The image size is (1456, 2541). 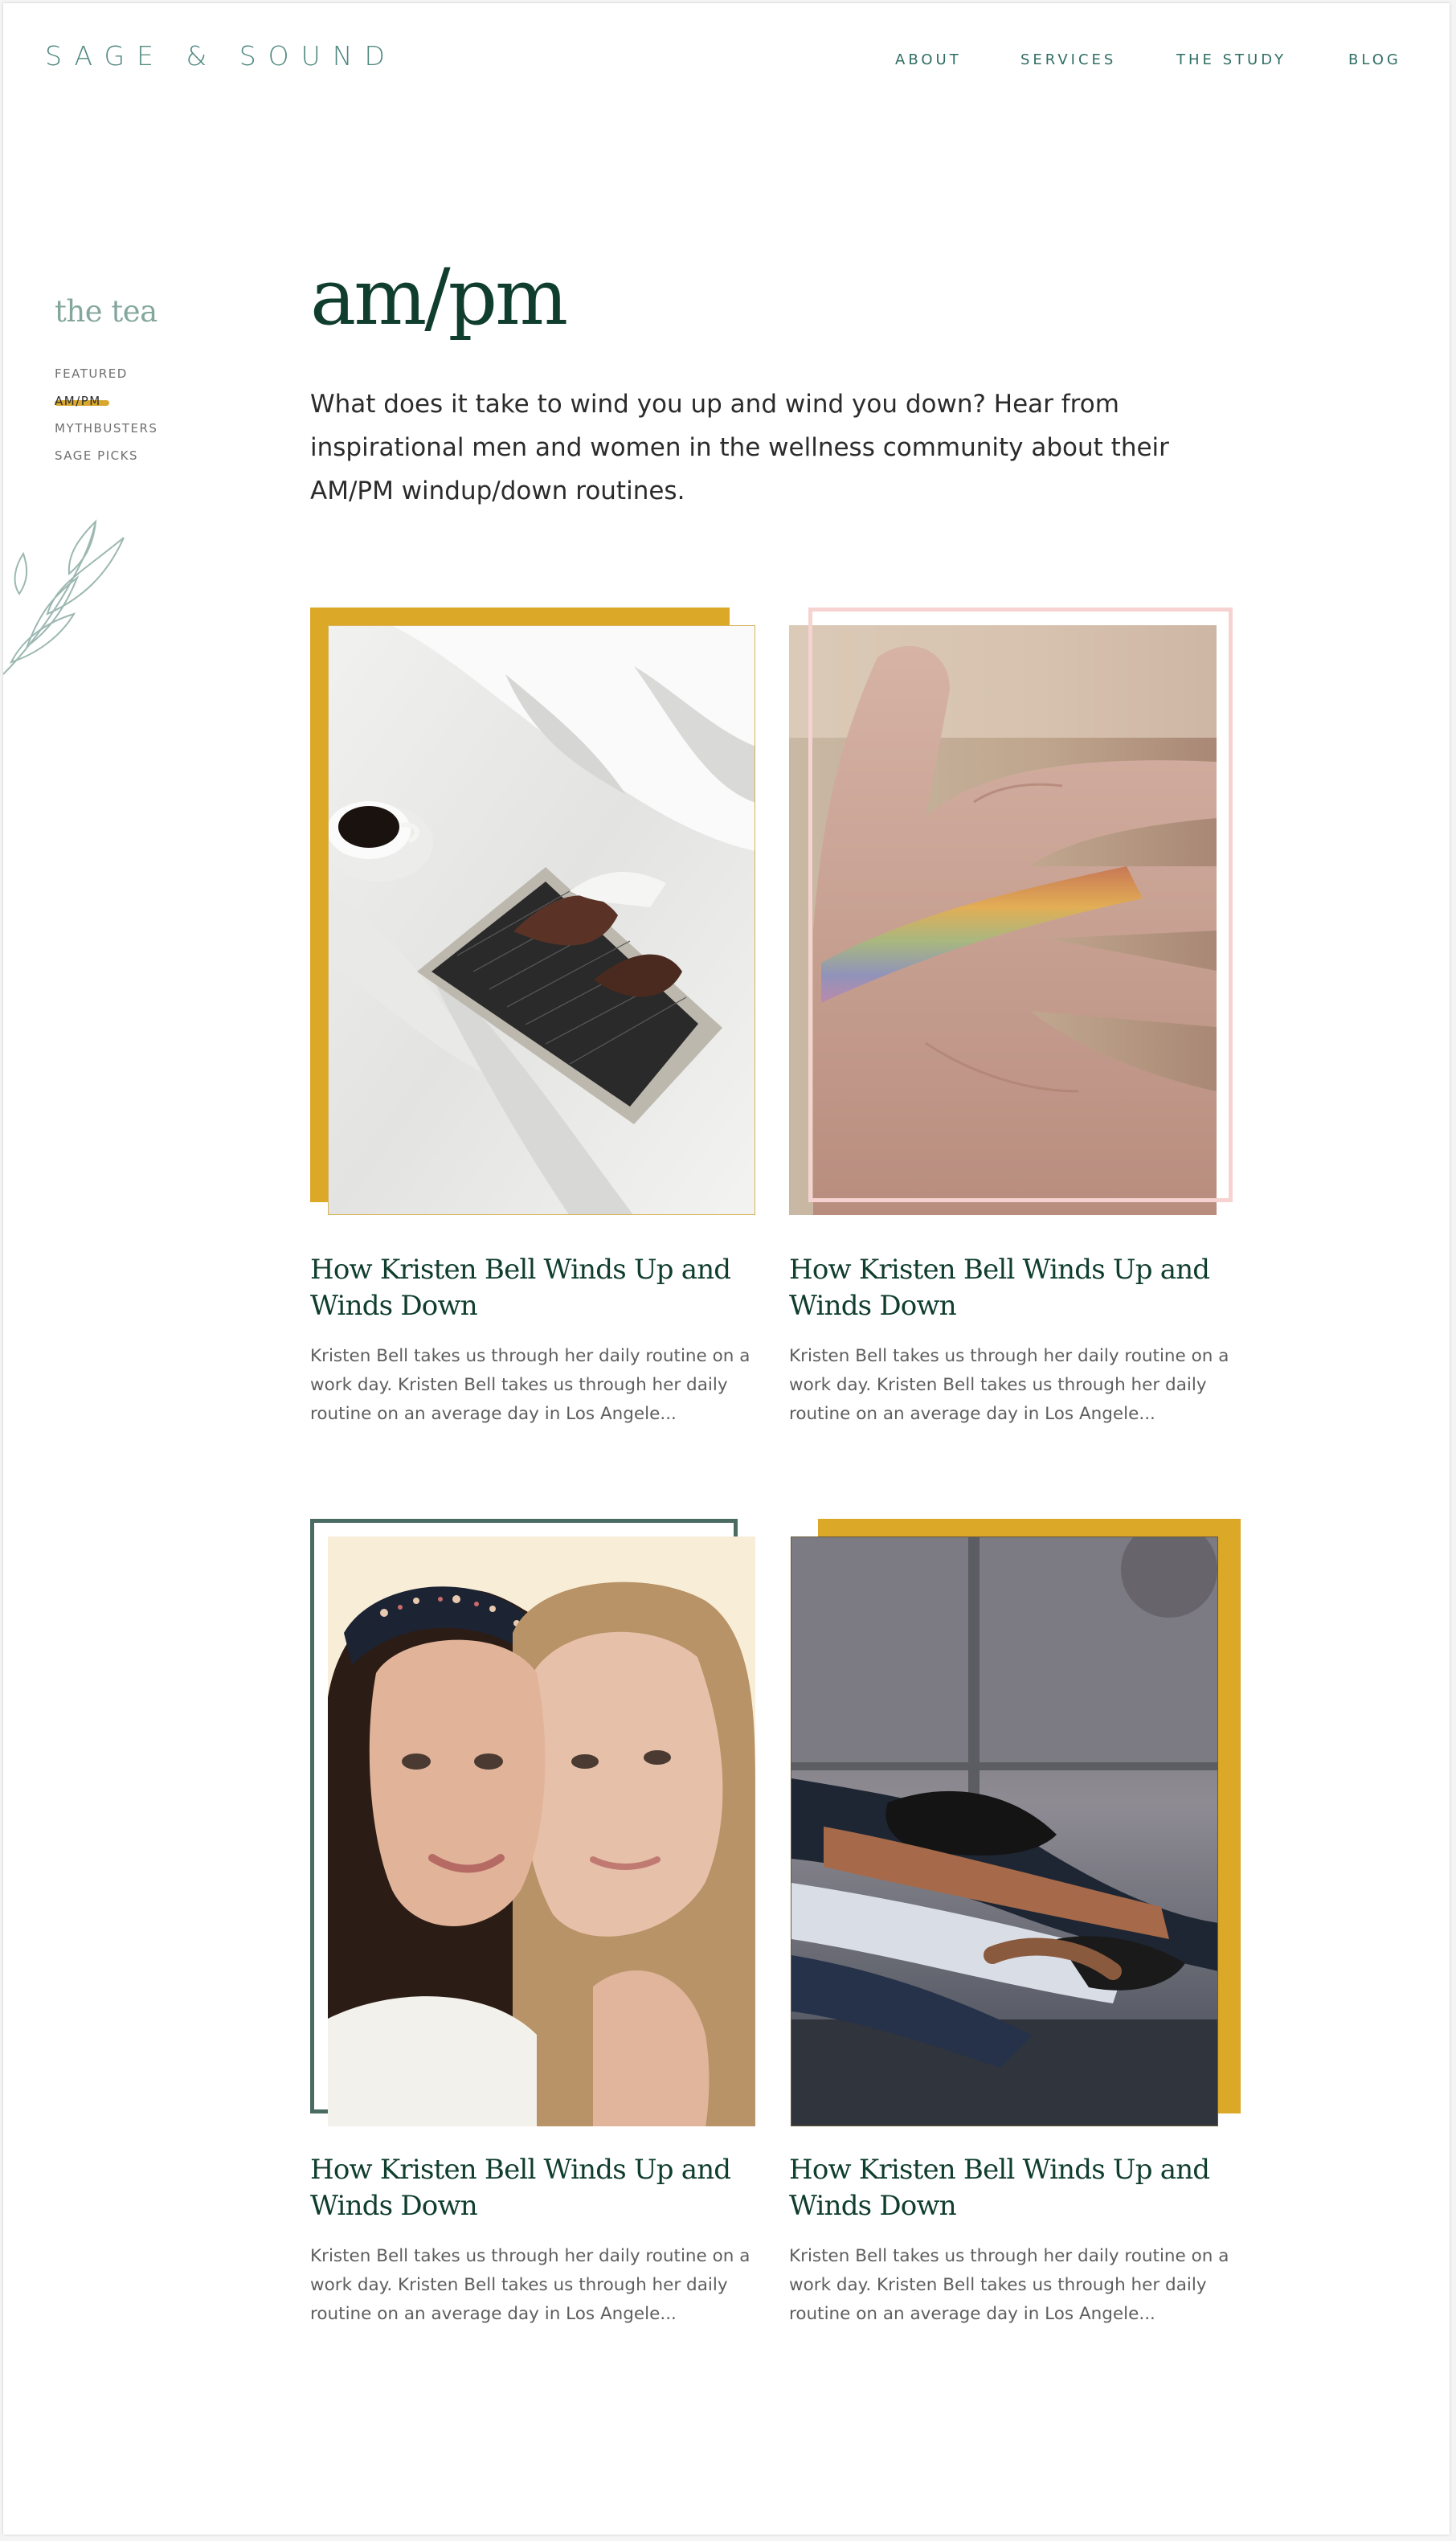 I want to click on nav-about: ABOUT, so click(x=929, y=60).